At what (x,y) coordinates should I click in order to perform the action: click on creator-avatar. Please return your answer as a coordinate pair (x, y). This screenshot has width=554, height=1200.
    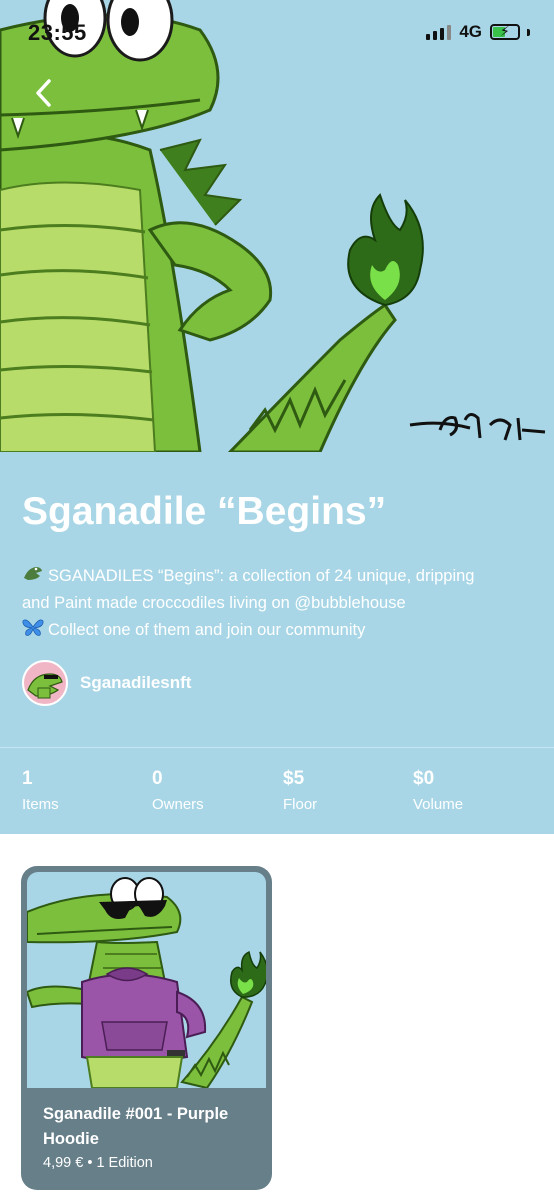
    Looking at the image, I should click on (45, 683).